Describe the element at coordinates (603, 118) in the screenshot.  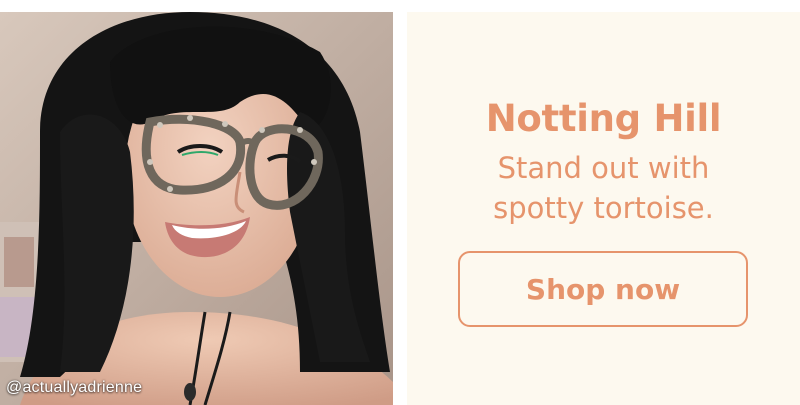
I see `collection-title: Notting Hill` at that location.